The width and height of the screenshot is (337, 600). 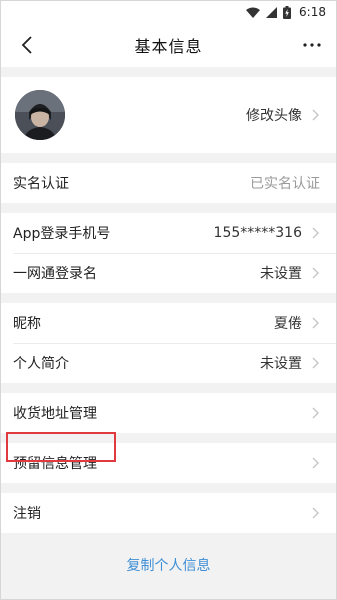 What do you see at coordinates (41, 184) in the screenshot?
I see `realname-label: 实名认证` at bounding box center [41, 184].